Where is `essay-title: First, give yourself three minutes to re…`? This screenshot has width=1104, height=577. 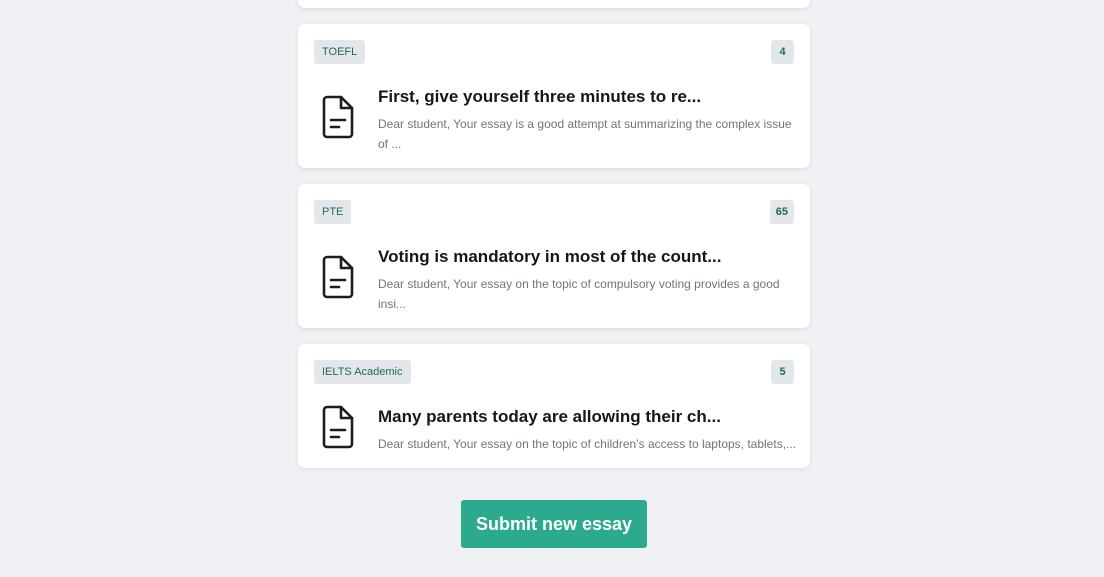
essay-title: First, give yourself three minutes to re… is located at coordinates (588, 97).